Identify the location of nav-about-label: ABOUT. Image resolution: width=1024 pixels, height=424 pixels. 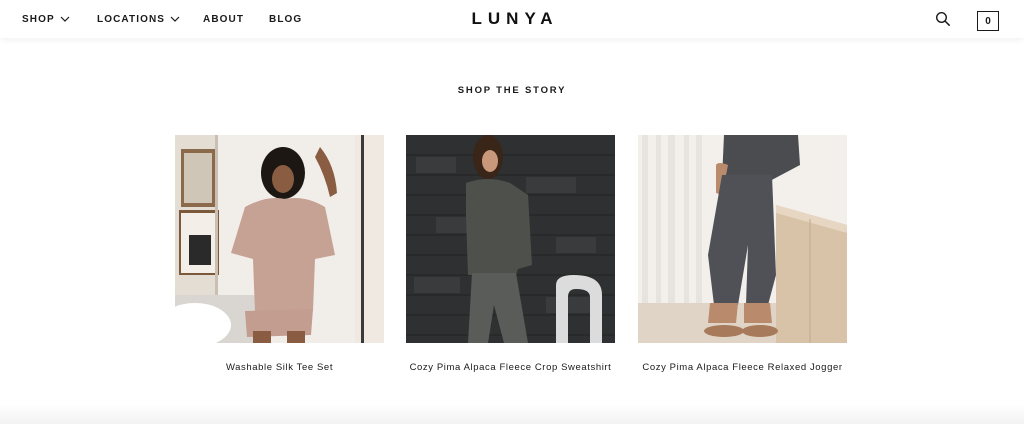
(224, 19).